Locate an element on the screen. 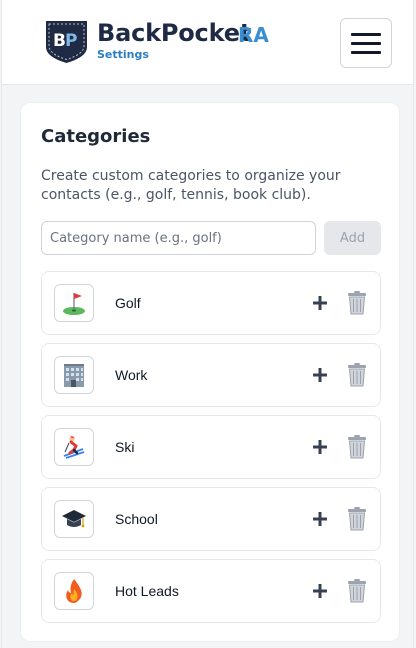 The image size is (416, 648). fire-icon is located at coordinates (74, 591).